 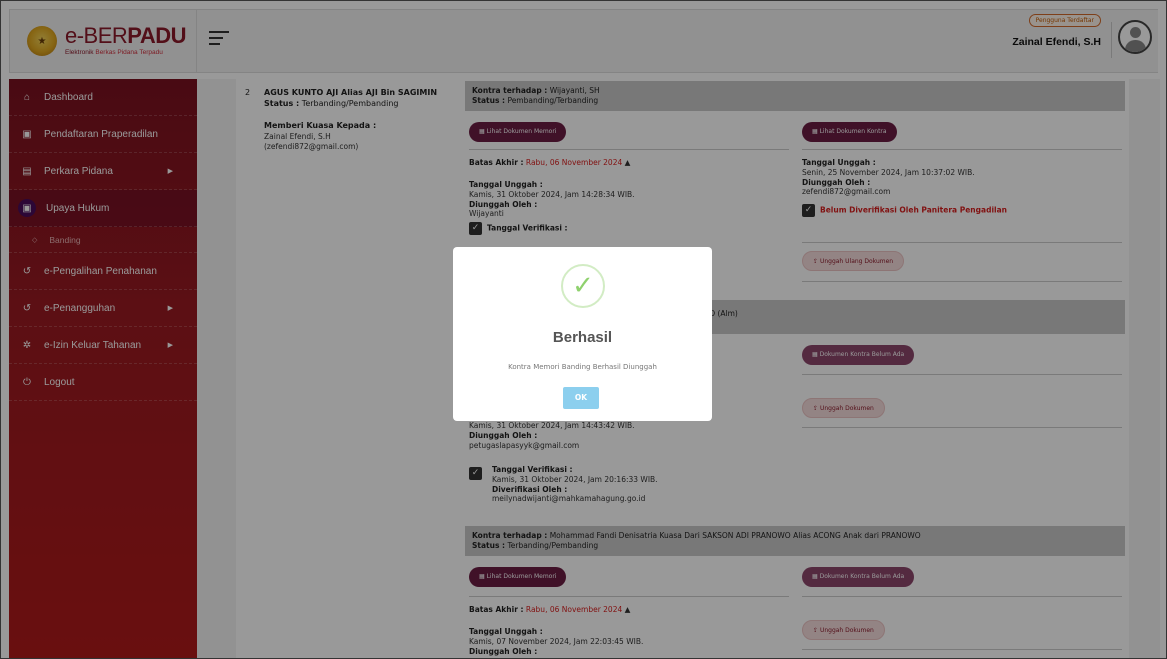 I want to click on ok-button: OK, so click(x=581, y=398).